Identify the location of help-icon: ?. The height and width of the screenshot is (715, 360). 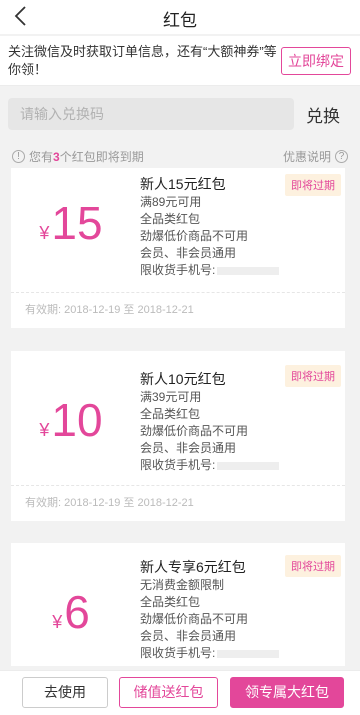
(341, 156).